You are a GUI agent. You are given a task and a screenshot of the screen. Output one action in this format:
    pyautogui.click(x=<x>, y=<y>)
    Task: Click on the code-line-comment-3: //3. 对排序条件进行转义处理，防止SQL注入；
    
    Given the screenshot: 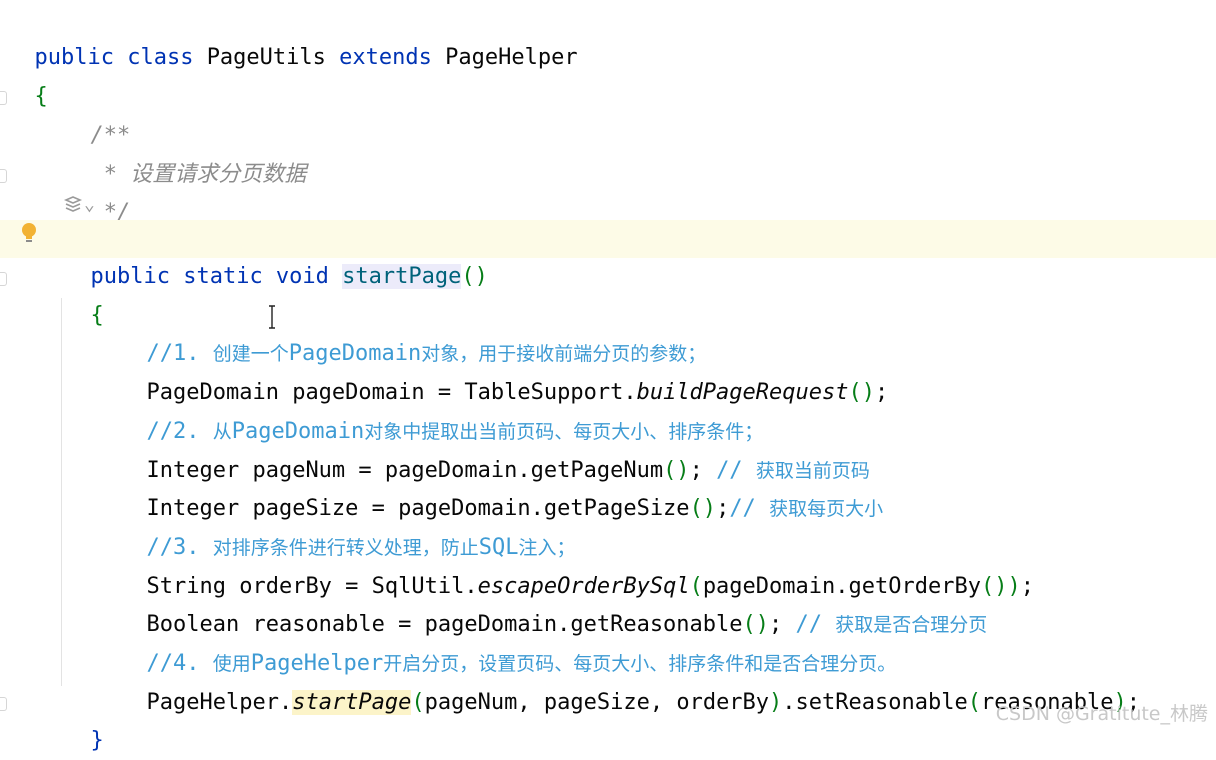 What is the action you would take?
    pyautogui.click(x=668, y=525)
    